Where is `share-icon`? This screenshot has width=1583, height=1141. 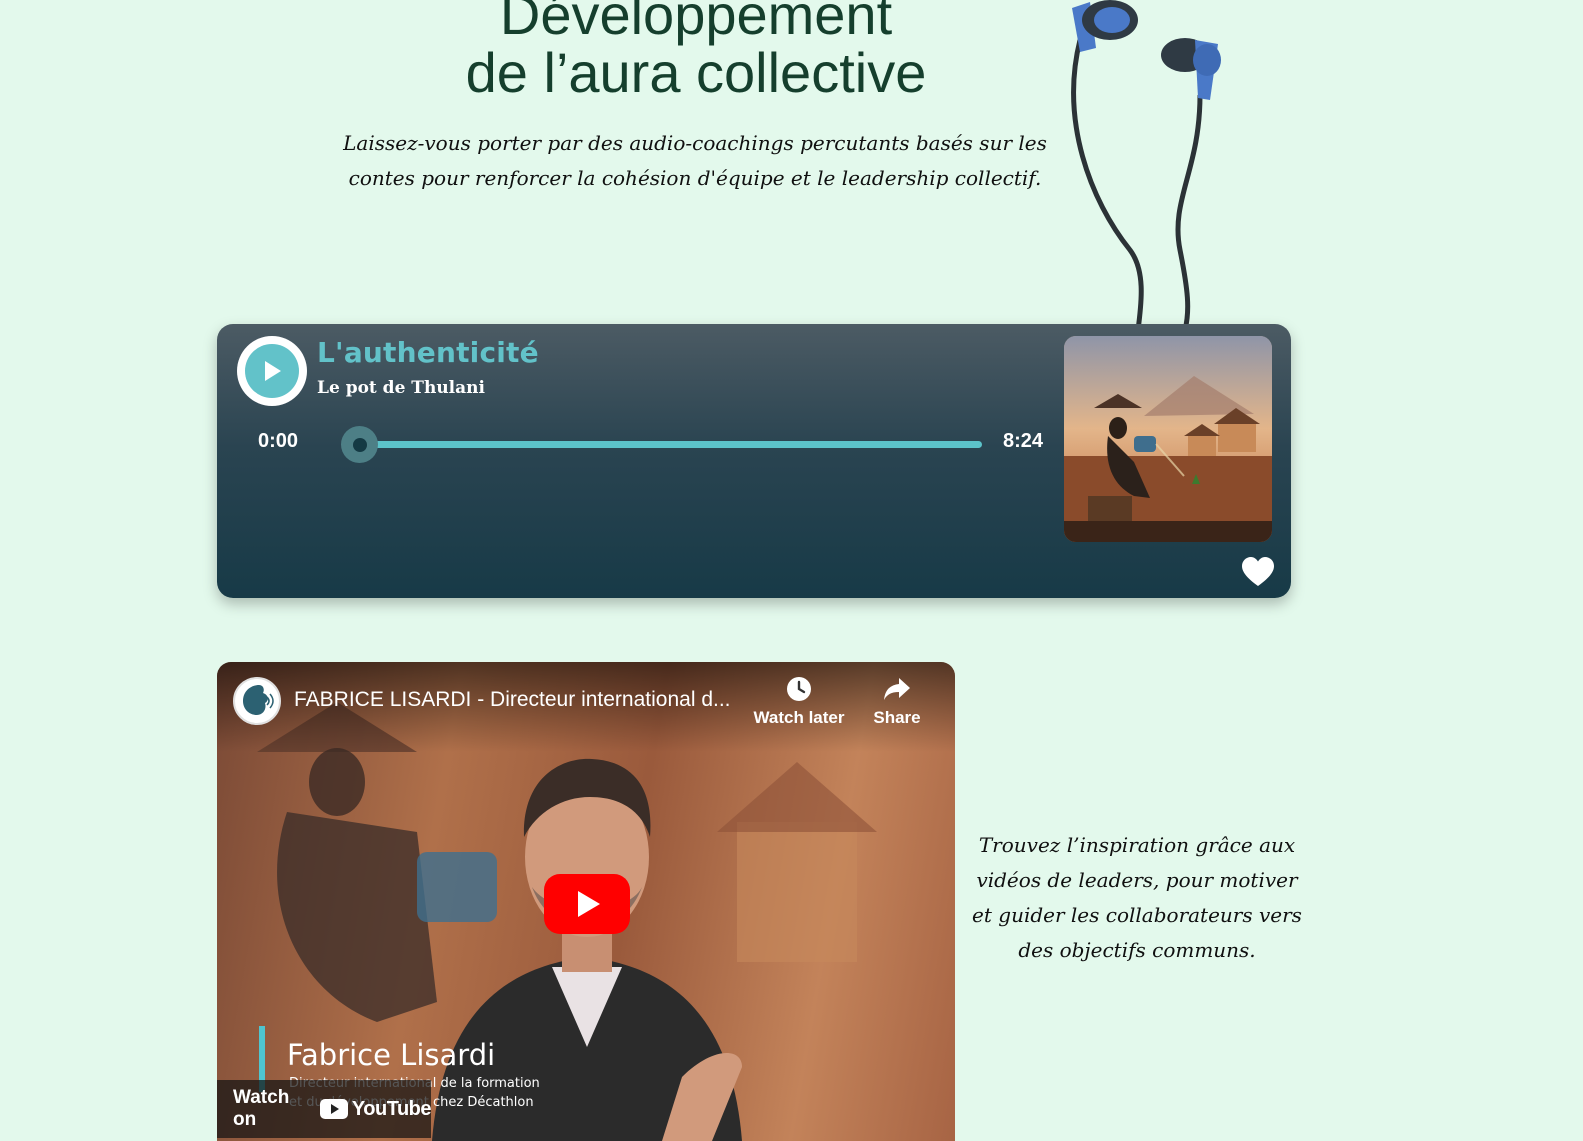
share-icon is located at coordinates (897, 689).